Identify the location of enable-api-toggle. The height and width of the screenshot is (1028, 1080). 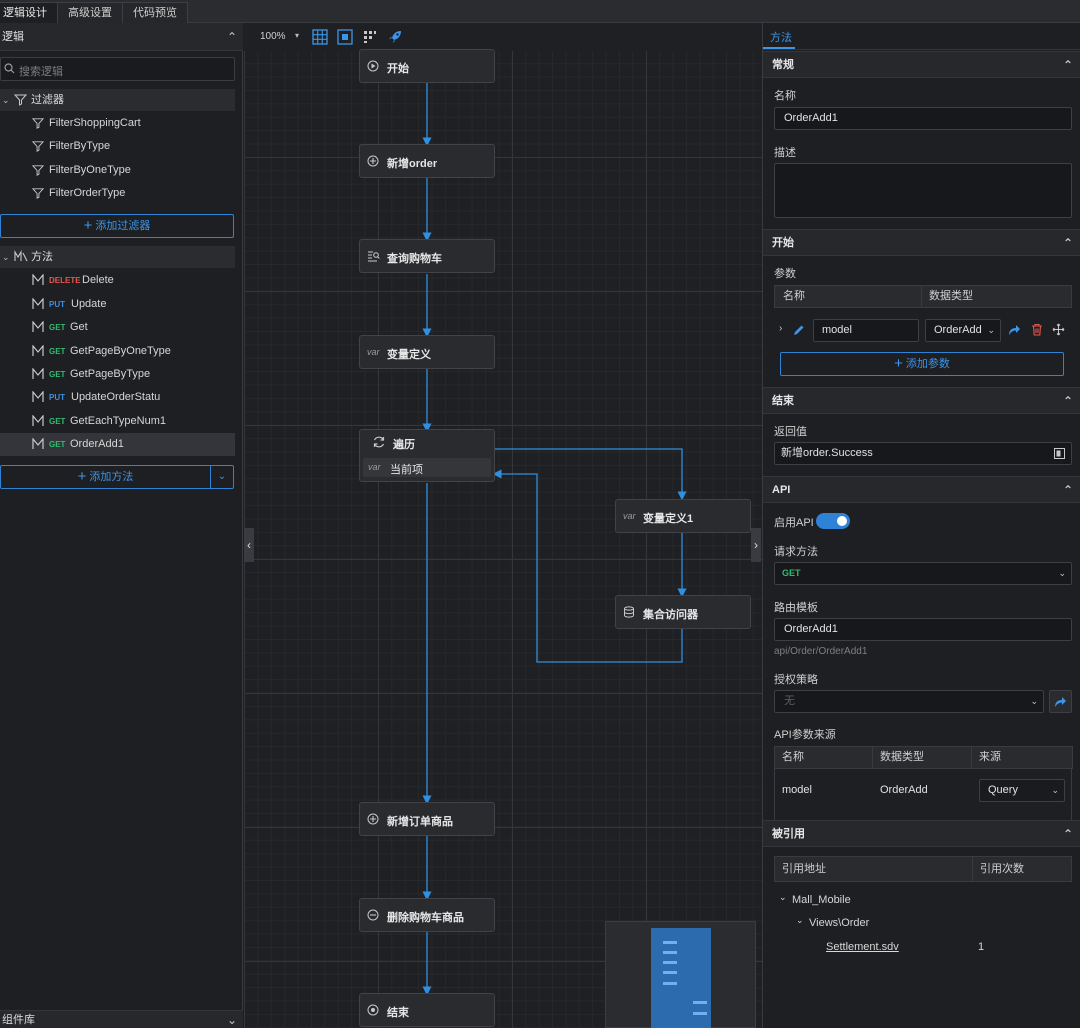
(833, 521).